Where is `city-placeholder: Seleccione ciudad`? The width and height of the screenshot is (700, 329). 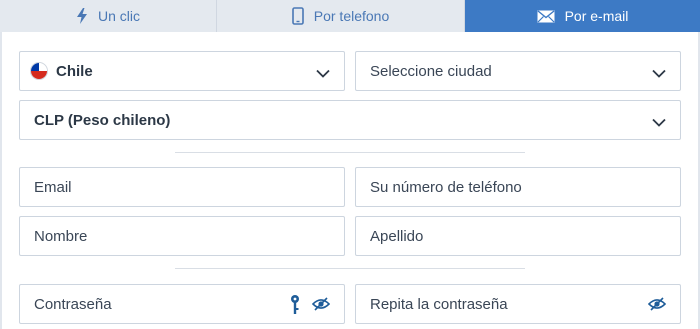
city-placeholder: Seleccione ciudad is located at coordinates (431, 71).